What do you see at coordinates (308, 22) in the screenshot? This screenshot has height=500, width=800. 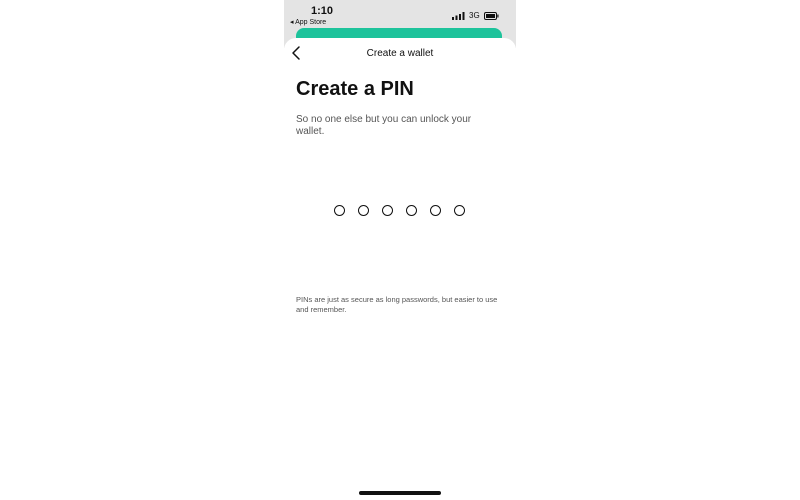 I see `back-to-app-store-link: ◂ App Store` at bounding box center [308, 22].